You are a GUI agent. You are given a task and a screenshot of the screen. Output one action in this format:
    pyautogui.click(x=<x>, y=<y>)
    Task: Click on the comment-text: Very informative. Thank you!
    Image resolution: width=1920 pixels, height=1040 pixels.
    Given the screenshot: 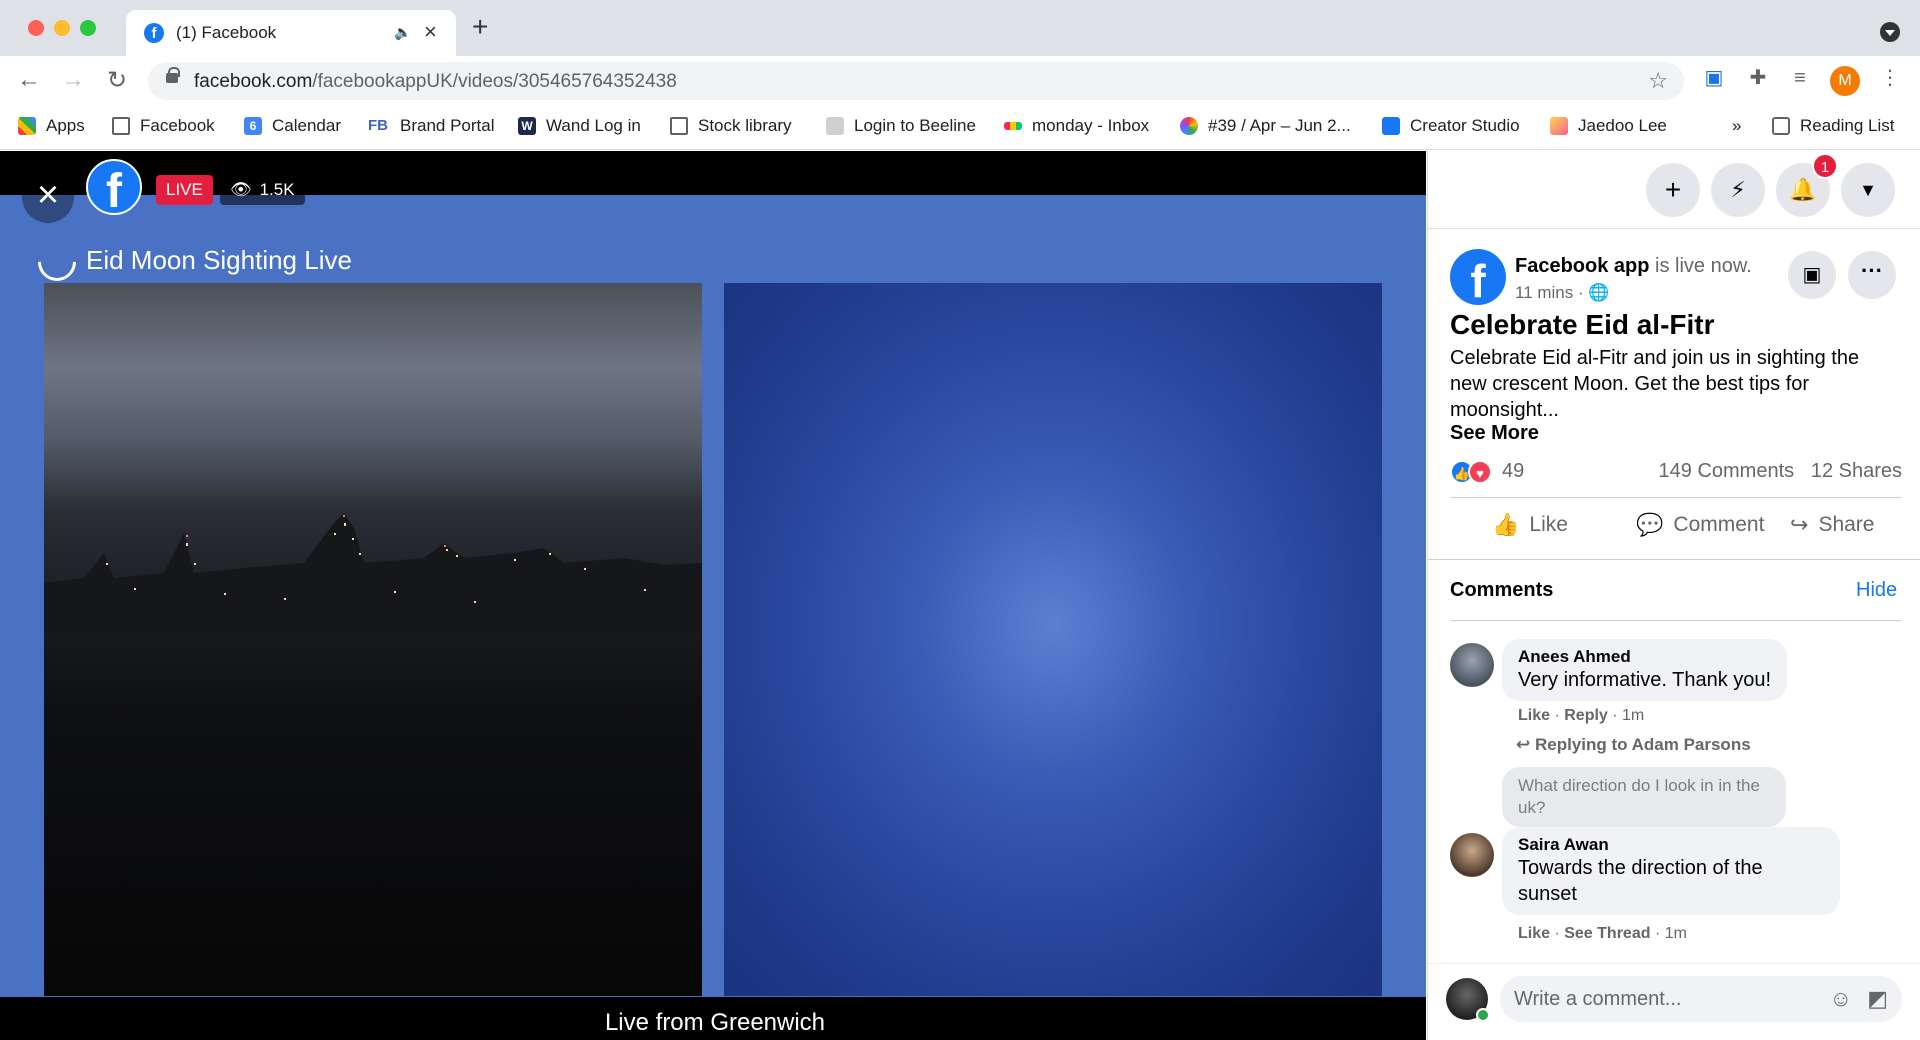 What is the action you would take?
    pyautogui.click(x=1645, y=680)
    